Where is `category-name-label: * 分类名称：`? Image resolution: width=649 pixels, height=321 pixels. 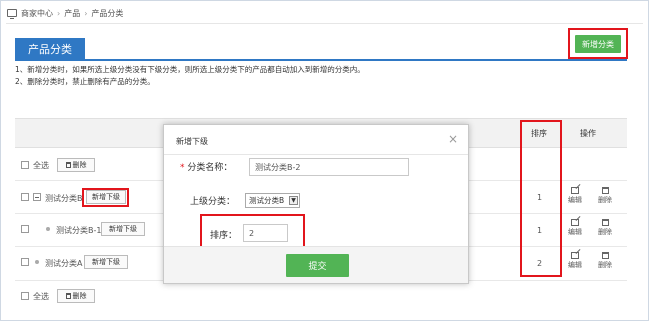
category-name-label: * 分类名称： is located at coordinates (206, 166).